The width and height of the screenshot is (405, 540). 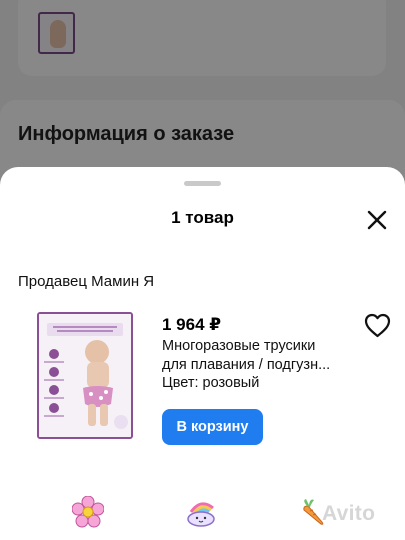 I want to click on product-color: Цвет: розовый, so click(x=211, y=383).